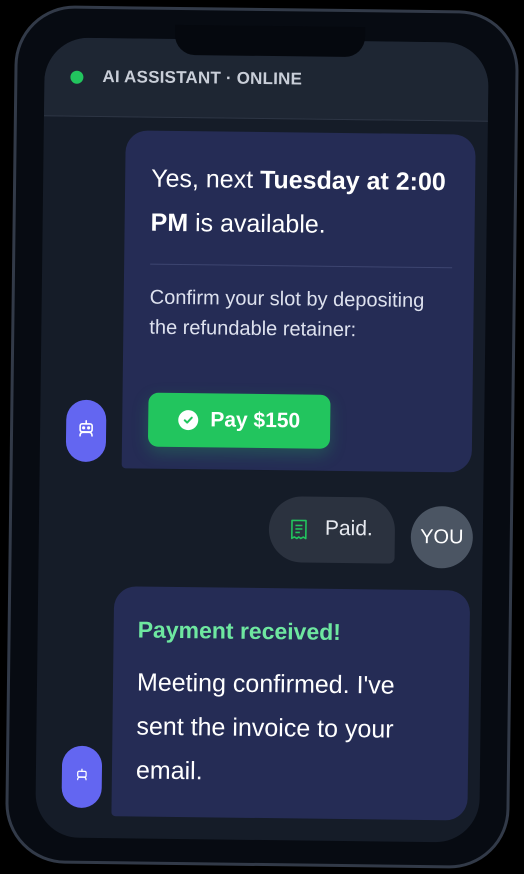 This screenshot has height=874, width=524. Describe the element at coordinates (255, 420) in the screenshot. I see `pay-button-label: Pay $150` at that location.